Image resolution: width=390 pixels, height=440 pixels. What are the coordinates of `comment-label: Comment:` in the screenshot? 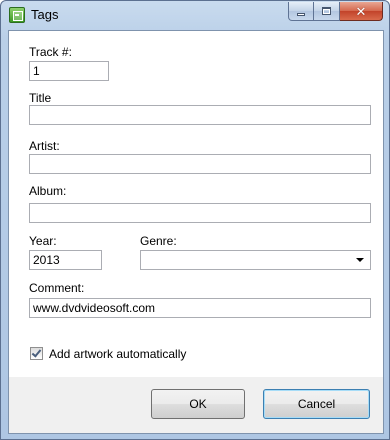 It's located at (57, 288).